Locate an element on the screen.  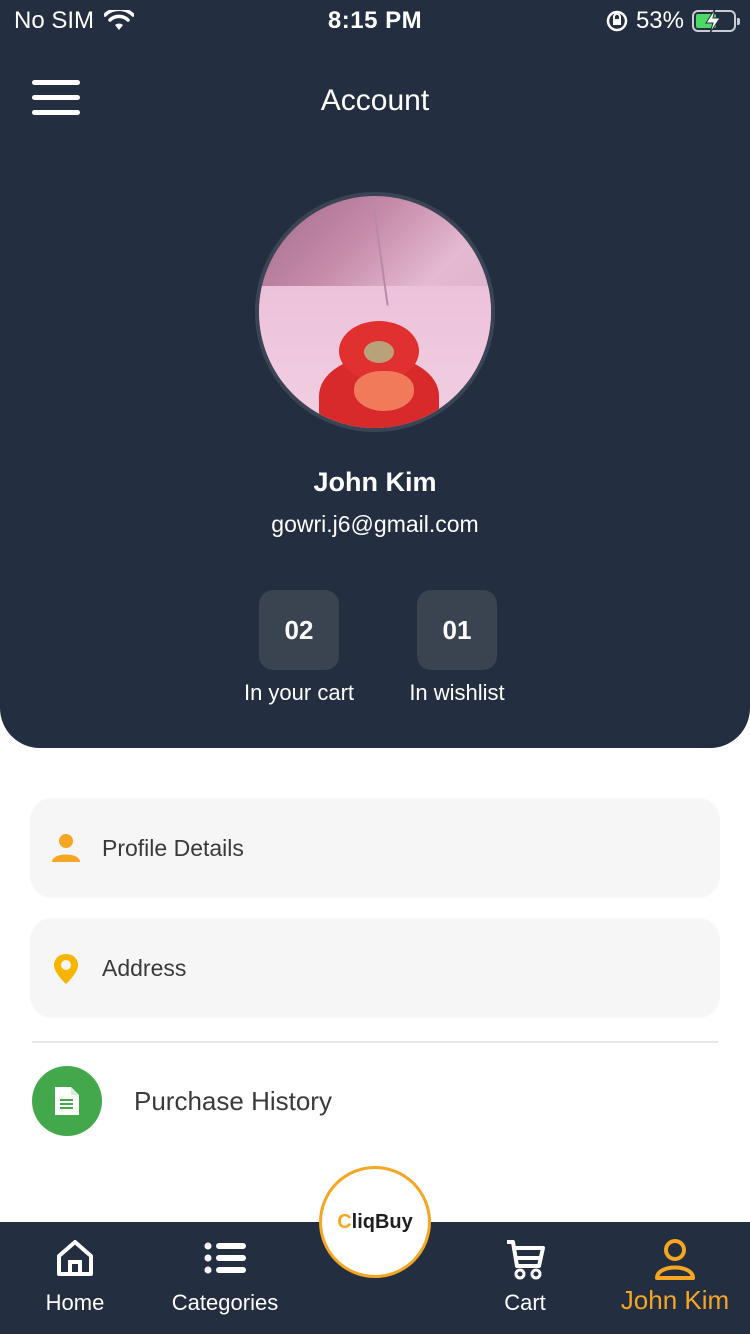
address-item: Address is located at coordinates (375, 968).